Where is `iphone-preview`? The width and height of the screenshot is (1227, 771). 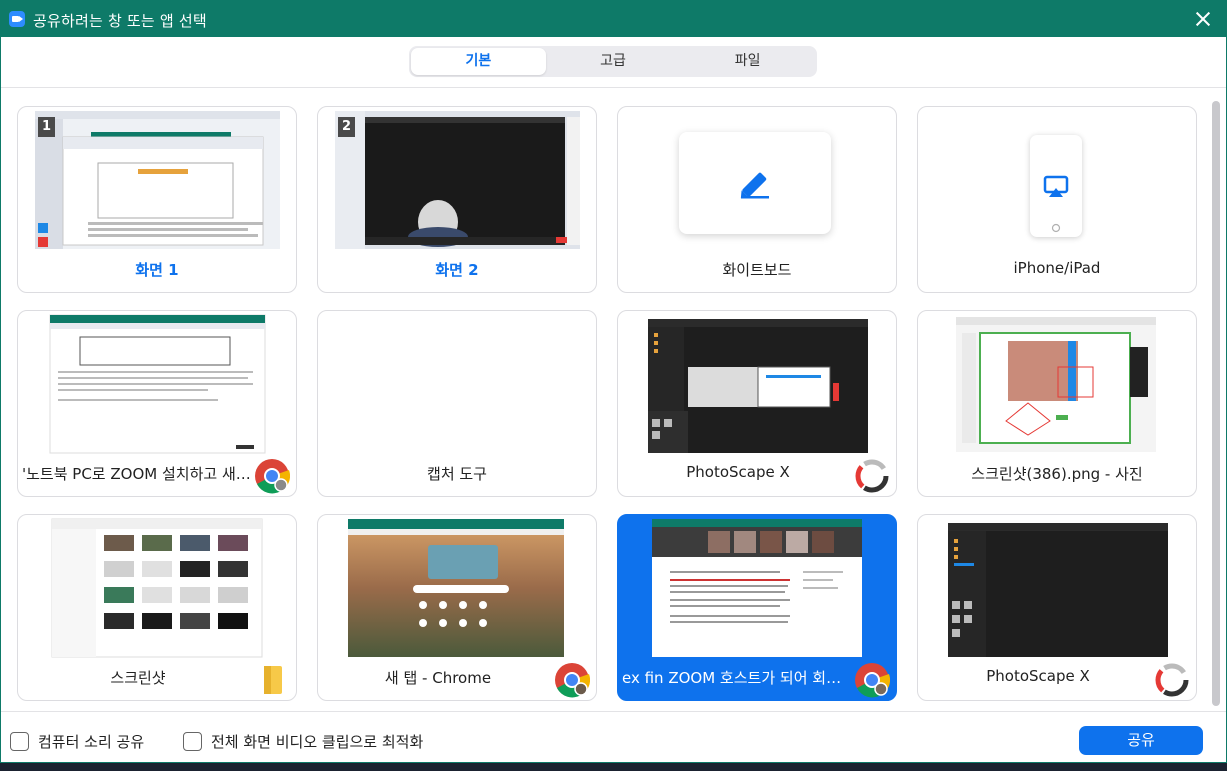
iphone-preview is located at coordinates (1056, 186).